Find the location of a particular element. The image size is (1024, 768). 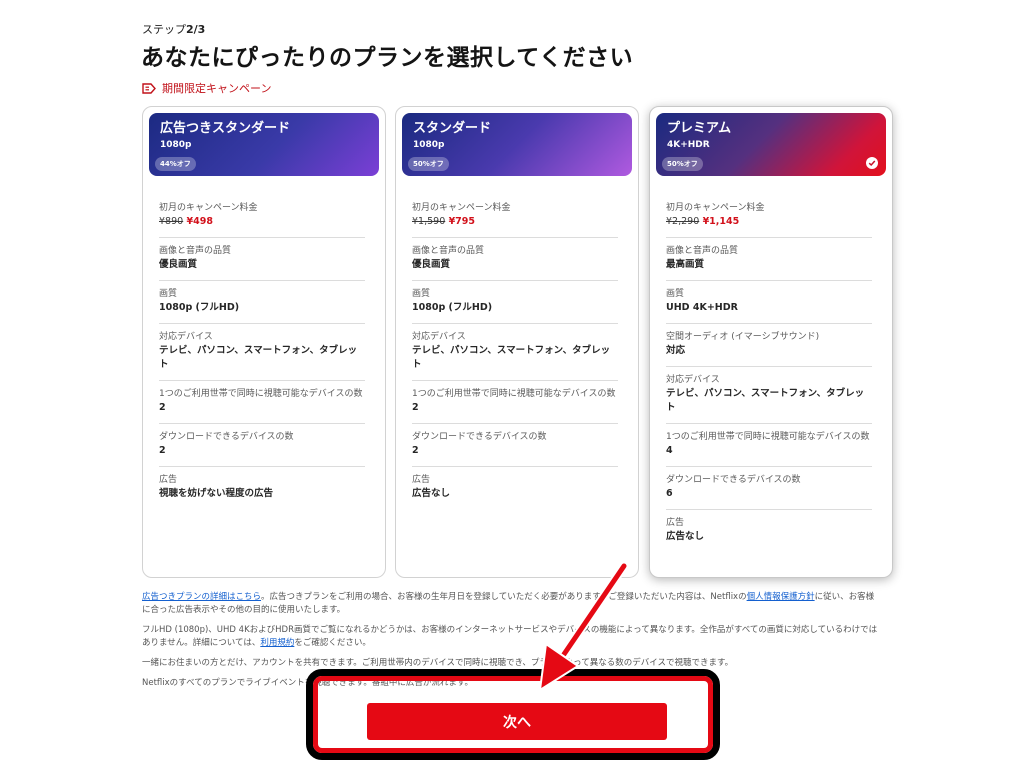

privacy-policy-link: 個人情報保護方針 is located at coordinates (781, 597).